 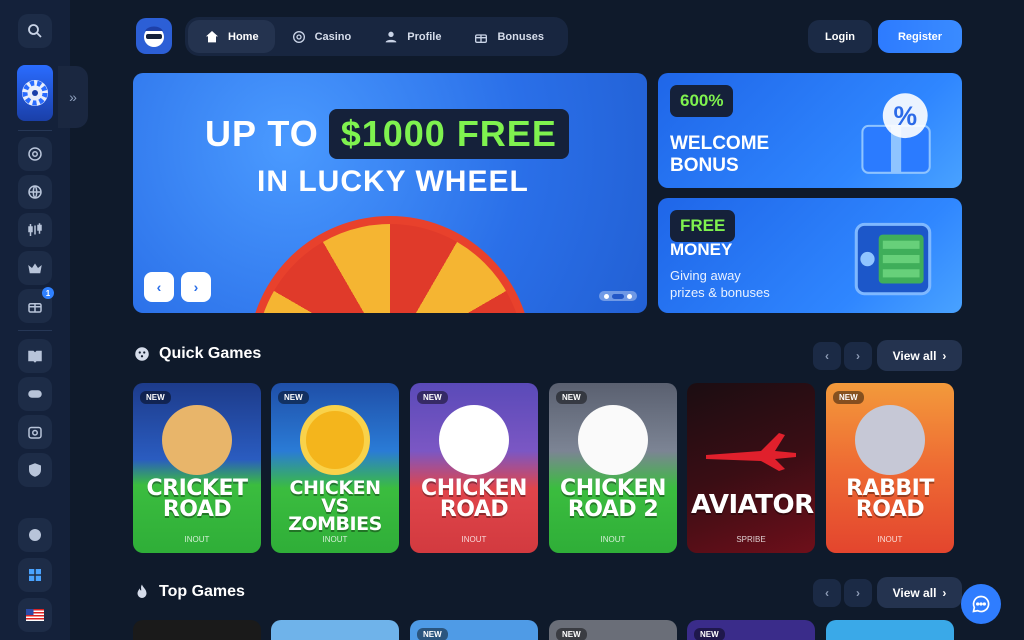 What do you see at coordinates (703, 226) in the screenshot?
I see `promo-tag: FREE` at bounding box center [703, 226].